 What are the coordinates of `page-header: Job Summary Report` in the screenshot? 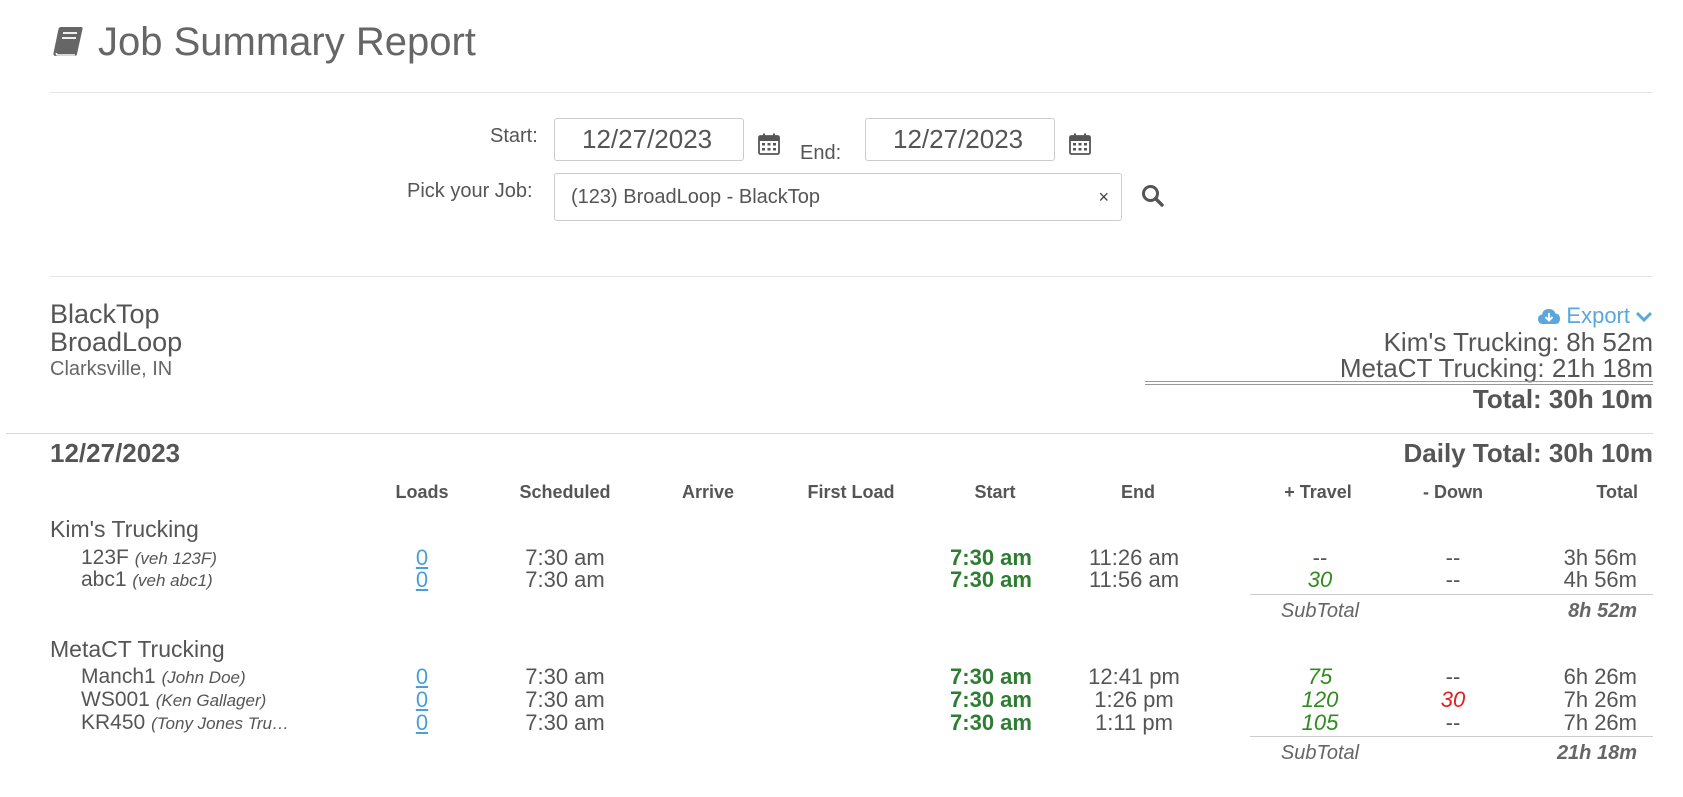 It's located at (263, 42).